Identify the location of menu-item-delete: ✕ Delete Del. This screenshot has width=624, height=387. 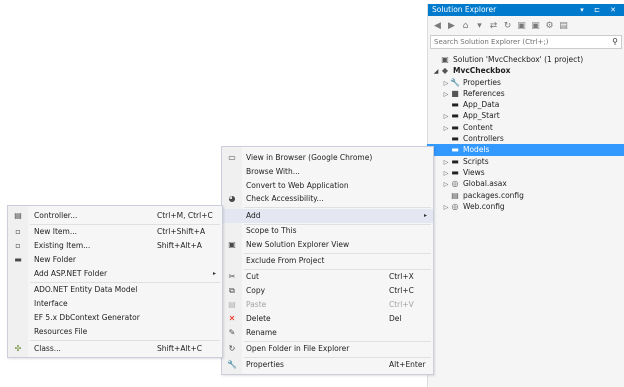
(327, 319).